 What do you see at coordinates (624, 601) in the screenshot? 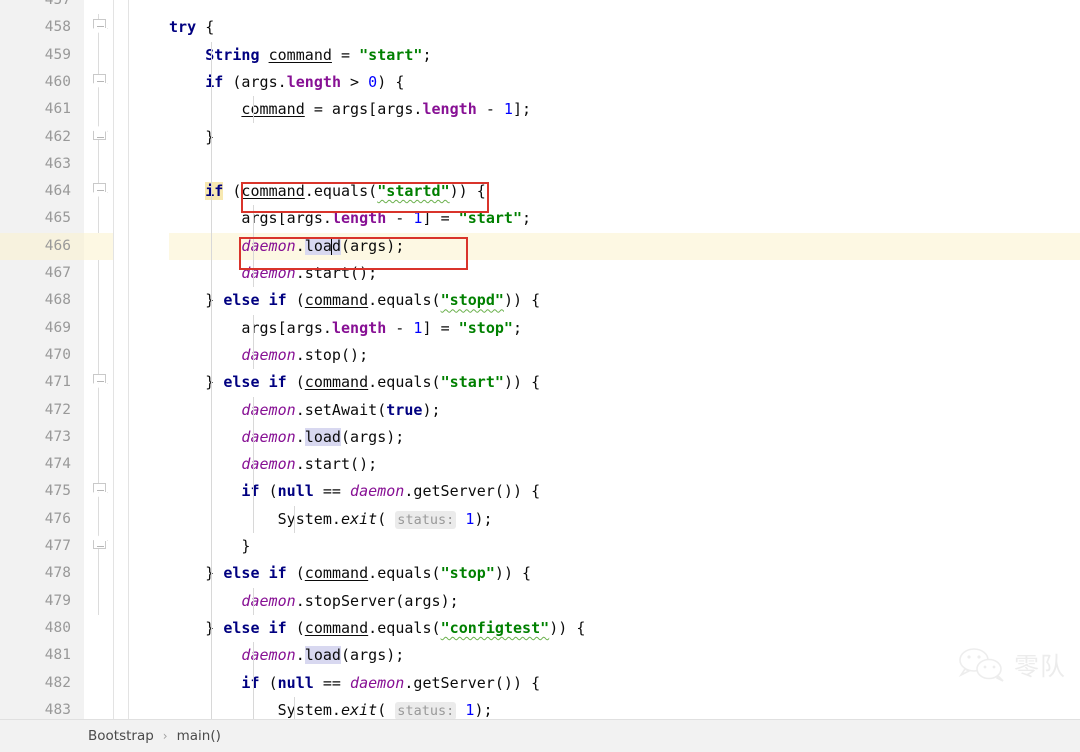
I see `code-text: daemon.stopServer(args);` at bounding box center [624, 601].